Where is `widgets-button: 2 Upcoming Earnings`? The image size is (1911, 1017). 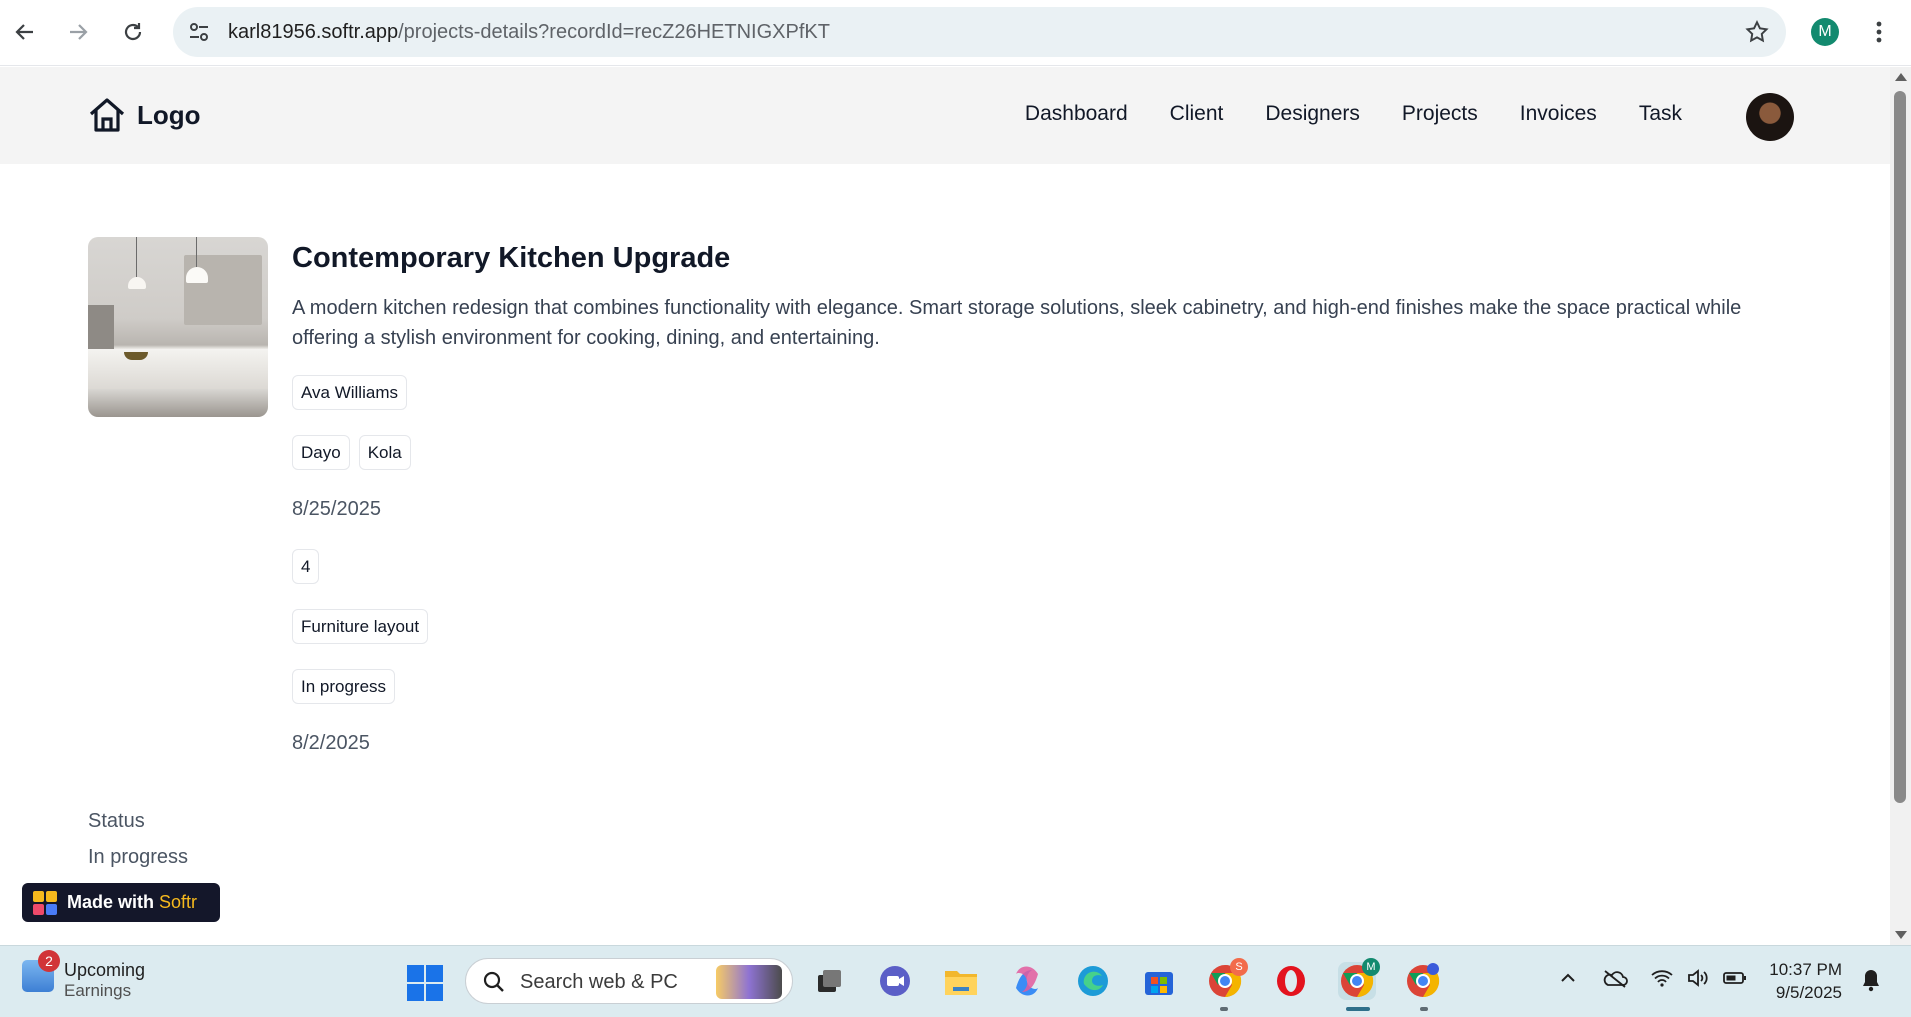 widgets-button: 2 Upcoming Earnings is located at coordinates (84, 975).